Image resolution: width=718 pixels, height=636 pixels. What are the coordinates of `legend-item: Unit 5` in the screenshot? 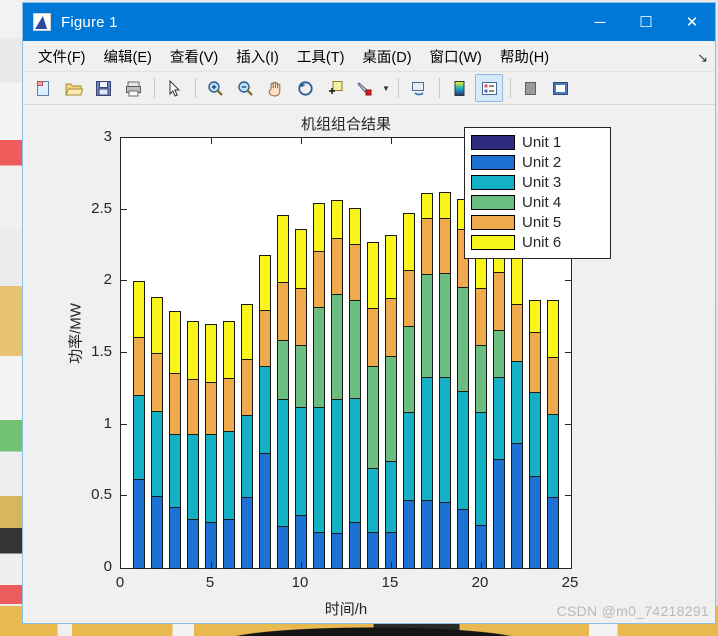 It's located at (537, 222).